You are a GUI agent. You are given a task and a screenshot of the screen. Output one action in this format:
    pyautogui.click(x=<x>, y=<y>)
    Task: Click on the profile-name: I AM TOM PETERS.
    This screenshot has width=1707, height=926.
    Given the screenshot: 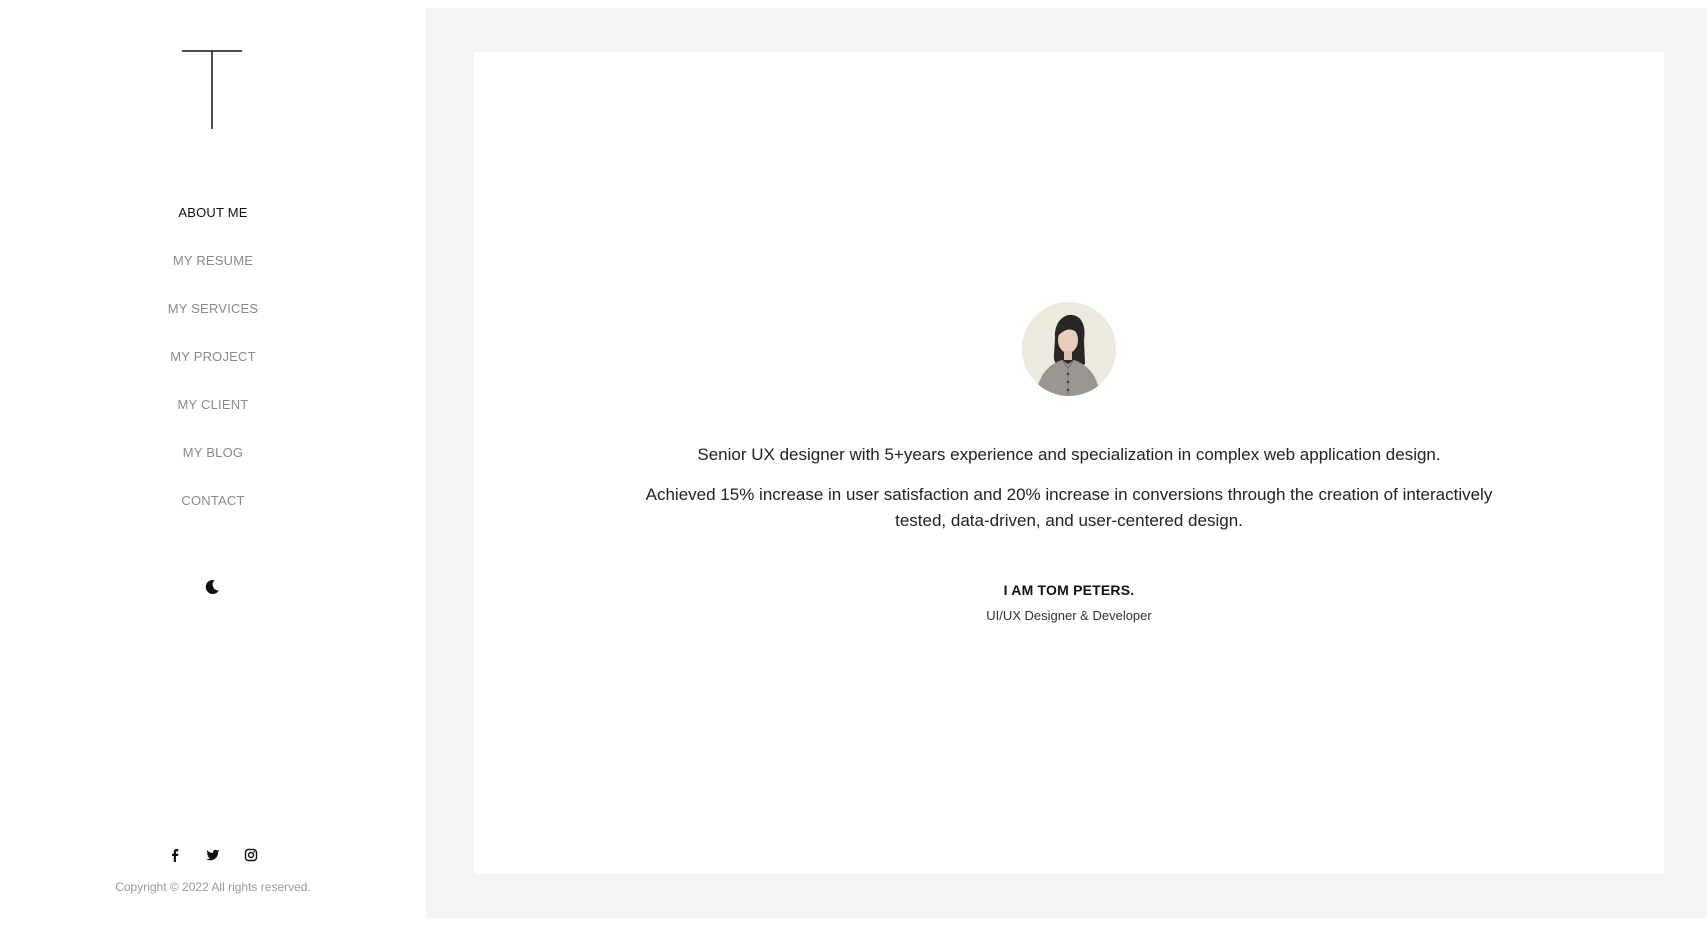 What is the action you would take?
    pyautogui.click(x=1069, y=590)
    